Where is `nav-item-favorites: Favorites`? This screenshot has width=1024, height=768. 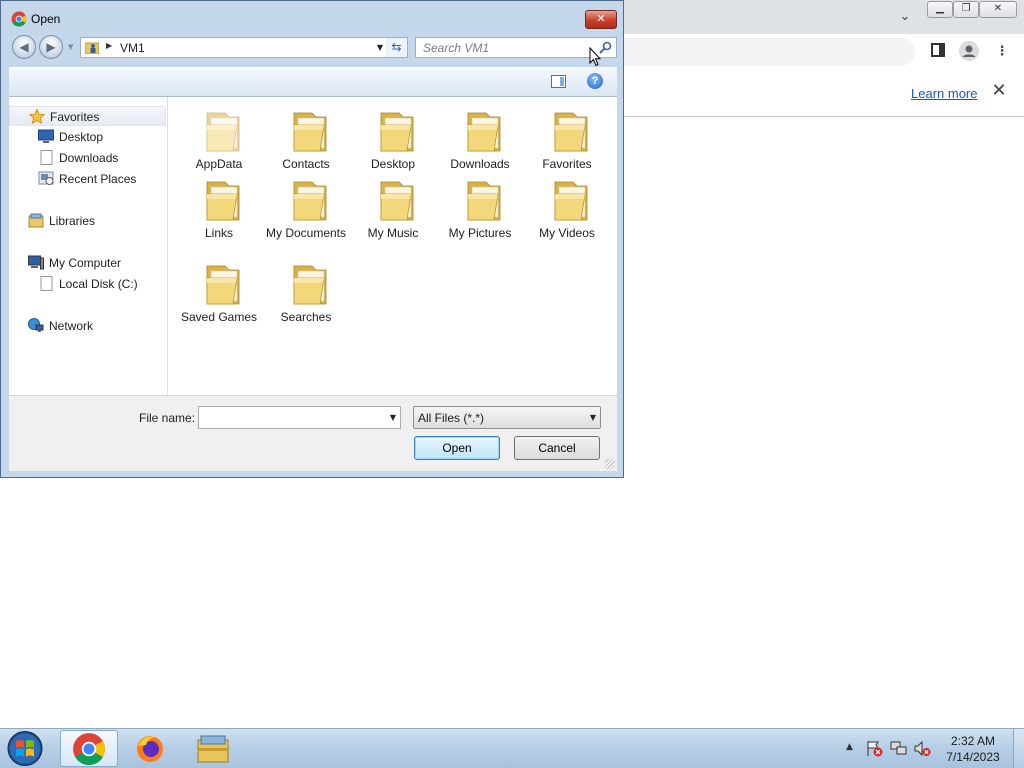
nav-item-favorites: Favorites is located at coordinates (87, 116).